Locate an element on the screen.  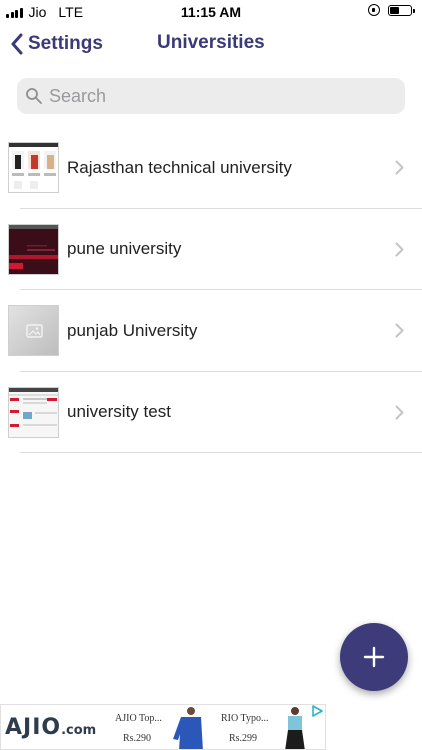
plus-icon is located at coordinates (374, 657).